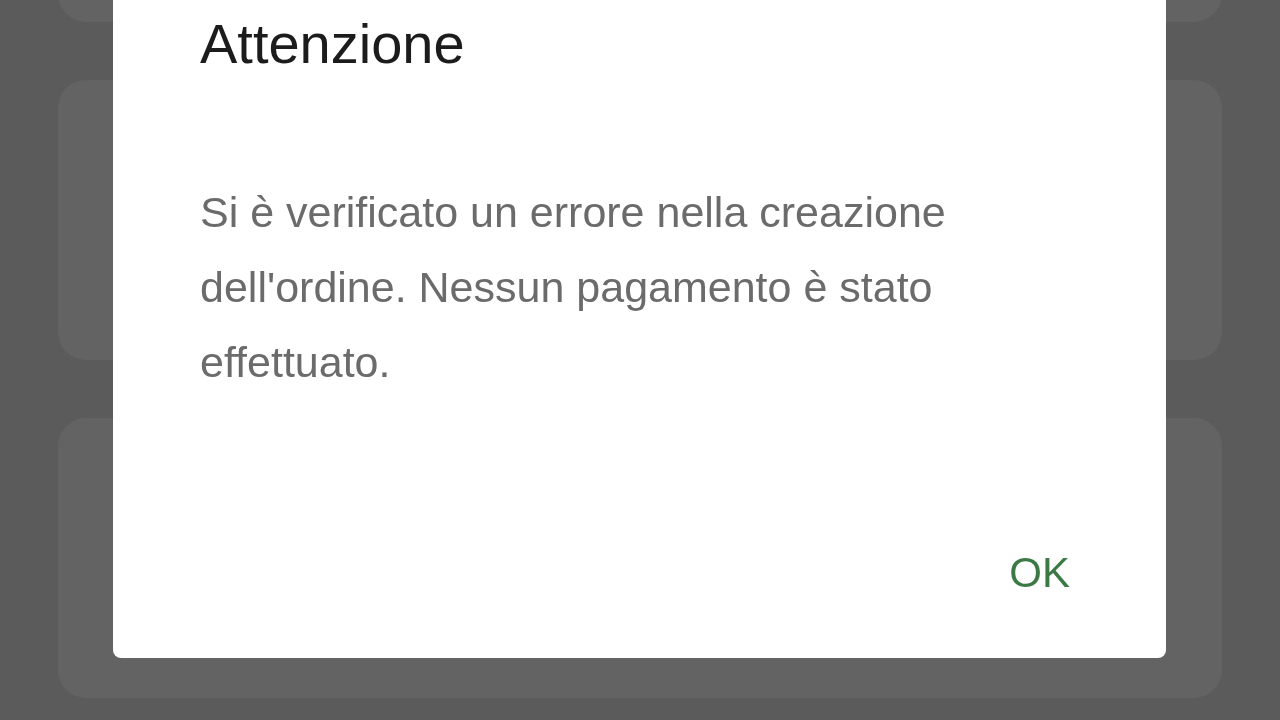 This screenshot has width=1280, height=720. I want to click on dialog-button: OK, so click(1039, 572).